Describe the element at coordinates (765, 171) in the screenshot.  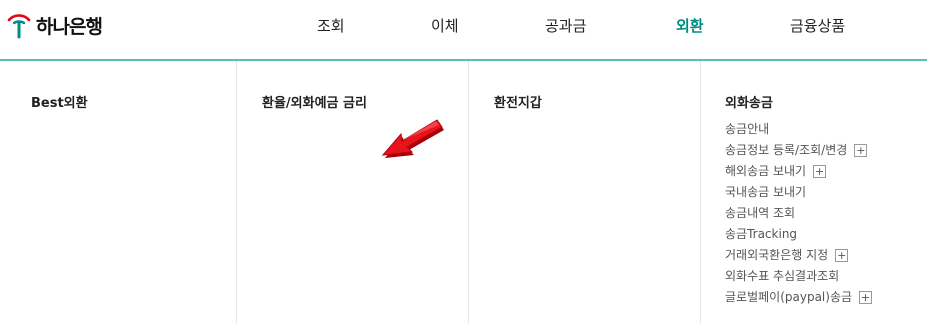
I see `submenu-label: 해외송금 보내기` at that location.